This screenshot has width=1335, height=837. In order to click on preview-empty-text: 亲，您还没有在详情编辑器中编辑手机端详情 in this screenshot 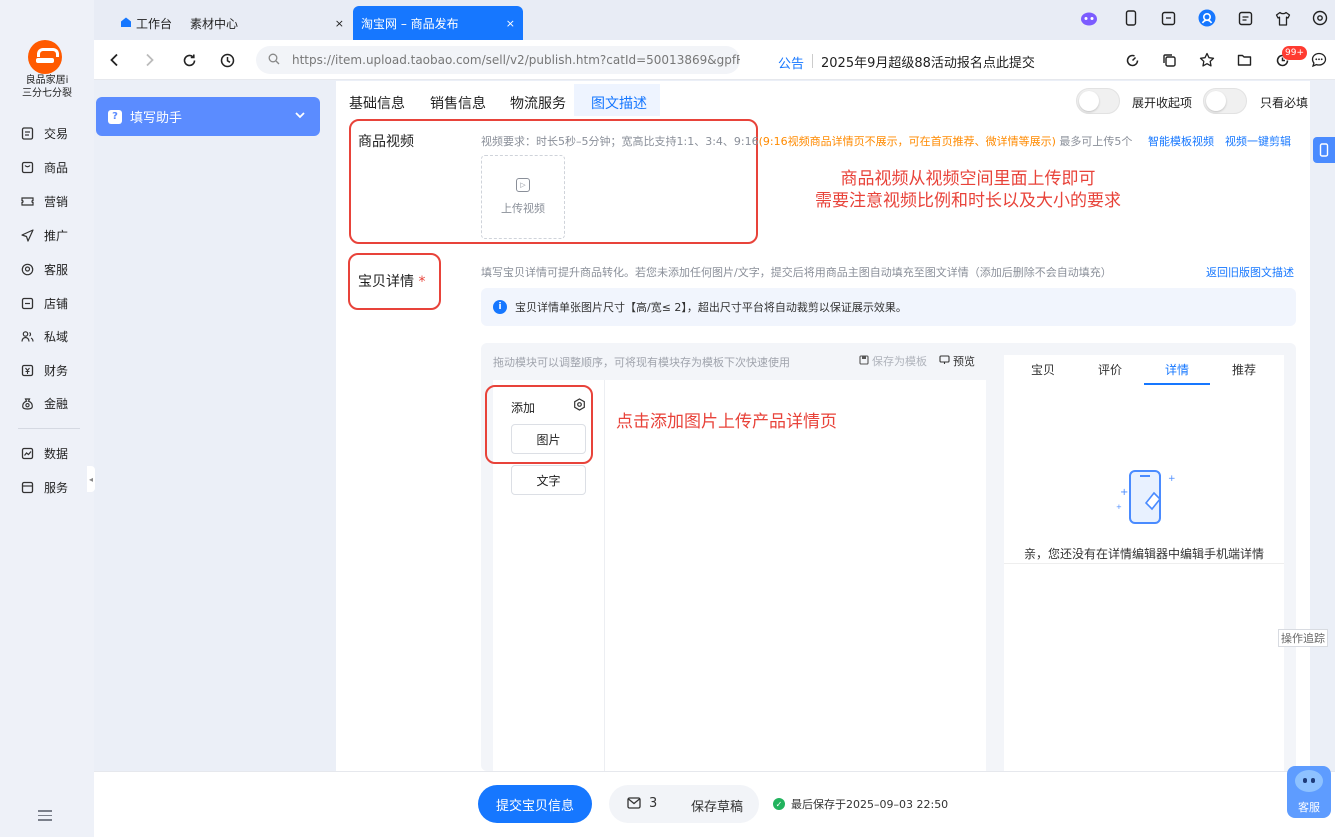, I will do `click(1143, 554)`.